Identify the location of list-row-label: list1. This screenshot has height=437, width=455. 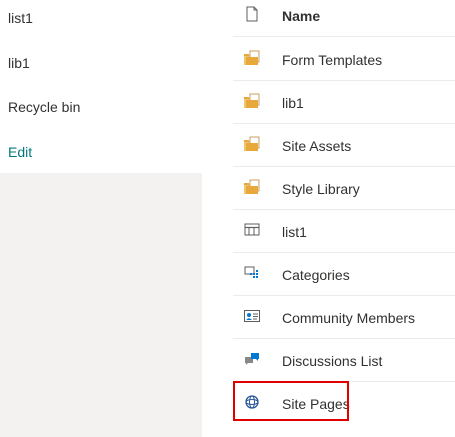
(294, 232).